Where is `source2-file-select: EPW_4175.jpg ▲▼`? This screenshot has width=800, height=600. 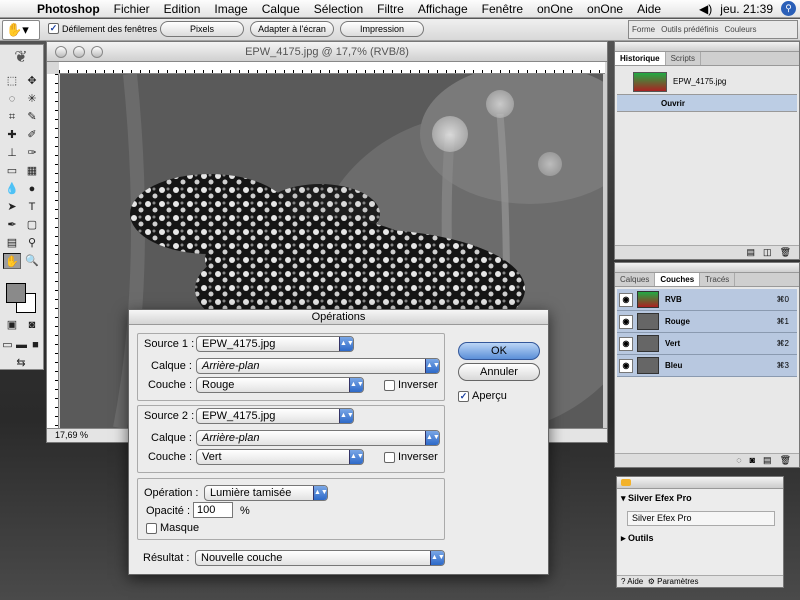
source2-file-select: EPW_4175.jpg ▲▼ is located at coordinates (275, 416).